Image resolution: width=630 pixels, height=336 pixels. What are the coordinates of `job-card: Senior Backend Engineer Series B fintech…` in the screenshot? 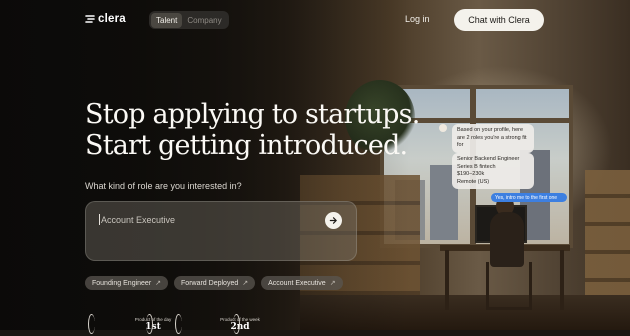 It's located at (493, 171).